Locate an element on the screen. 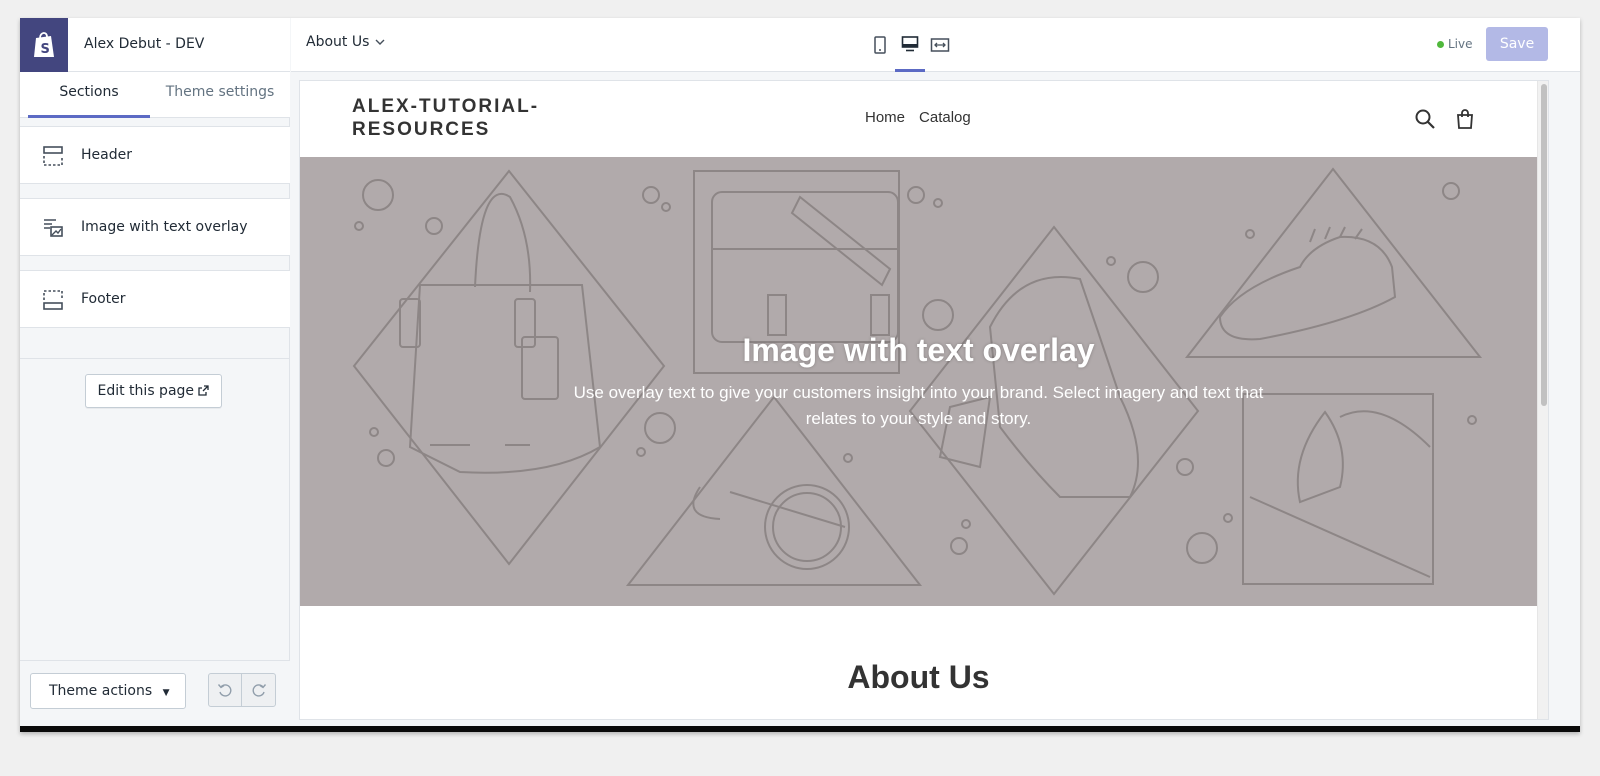  sidebar-tabs: Sections Theme settings is located at coordinates (155, 95).